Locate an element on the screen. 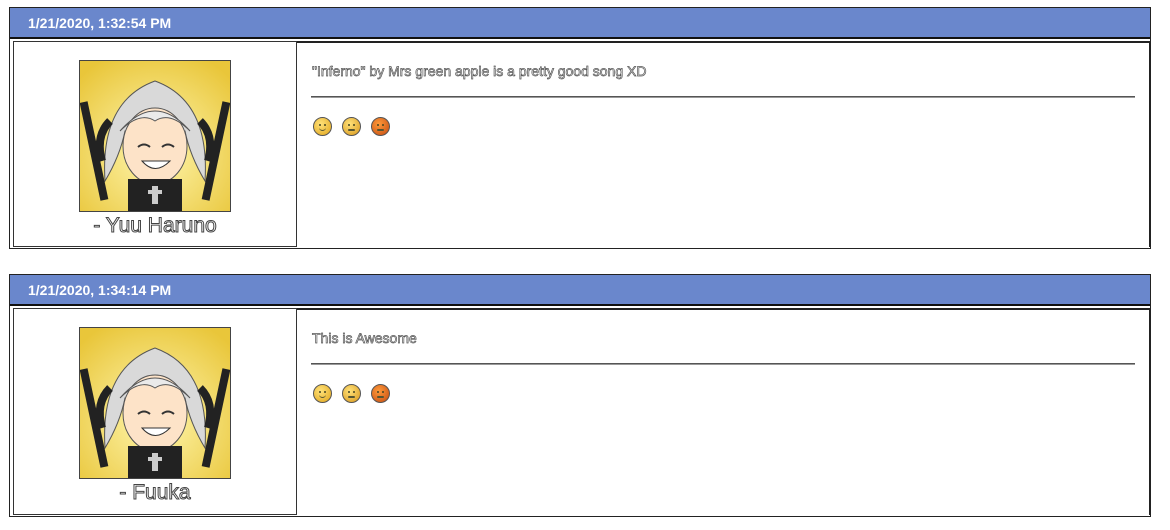 The image size is (1170, 530). author-name: - Fuuka is located at coordinates (155, 493).